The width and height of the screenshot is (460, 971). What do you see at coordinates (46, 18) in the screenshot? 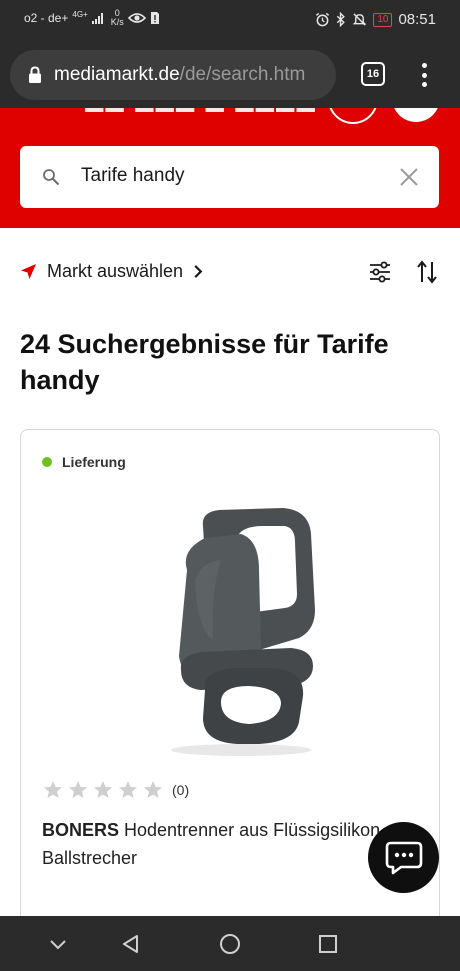
I see `carrier-label: o2 - de+` at bounding box center [46, 18].